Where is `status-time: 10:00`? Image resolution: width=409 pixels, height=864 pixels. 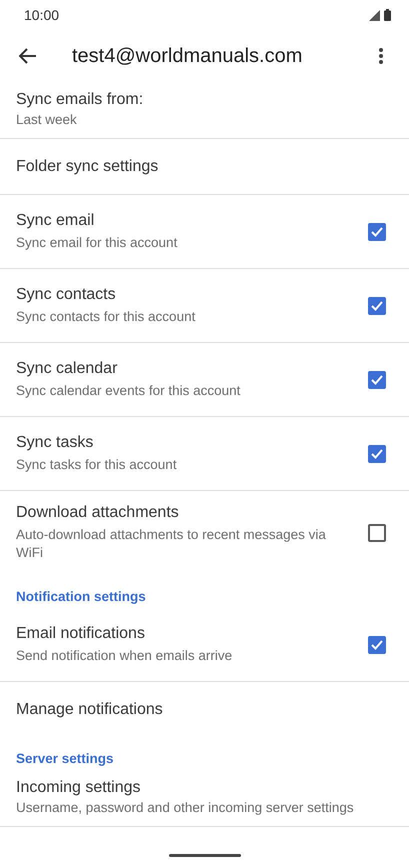
status-time: 10:00 is located at coordinates (42, 15).